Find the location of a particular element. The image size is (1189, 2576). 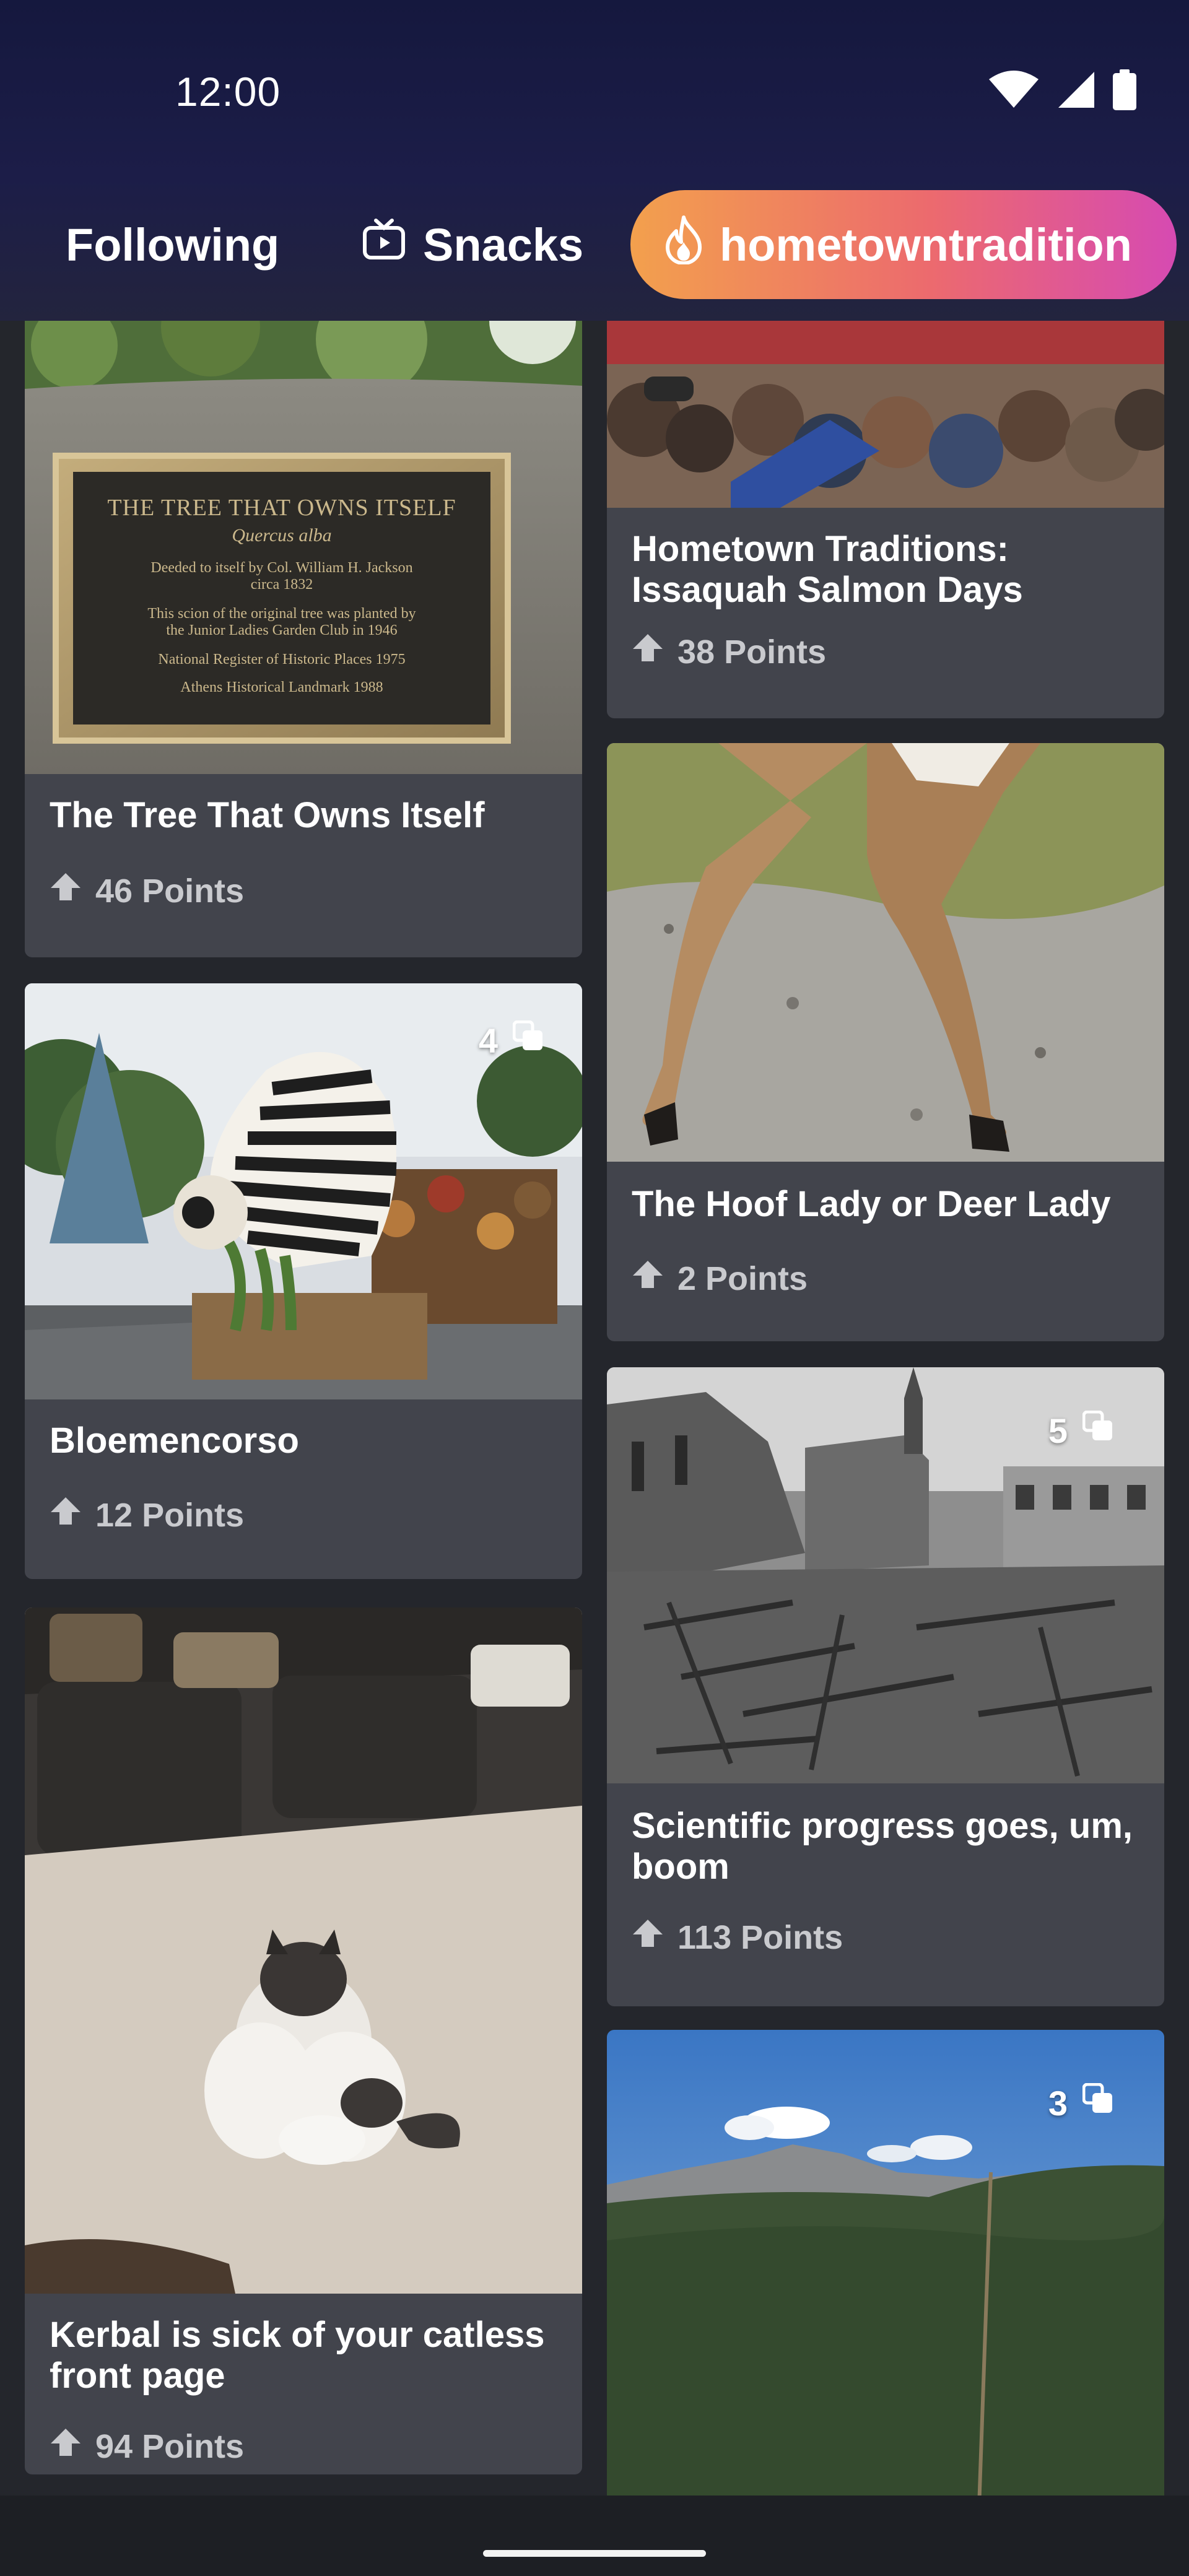

plaque-heading: THE TREE THAT OWNS ITSELF is located at coordinates (281, 508).